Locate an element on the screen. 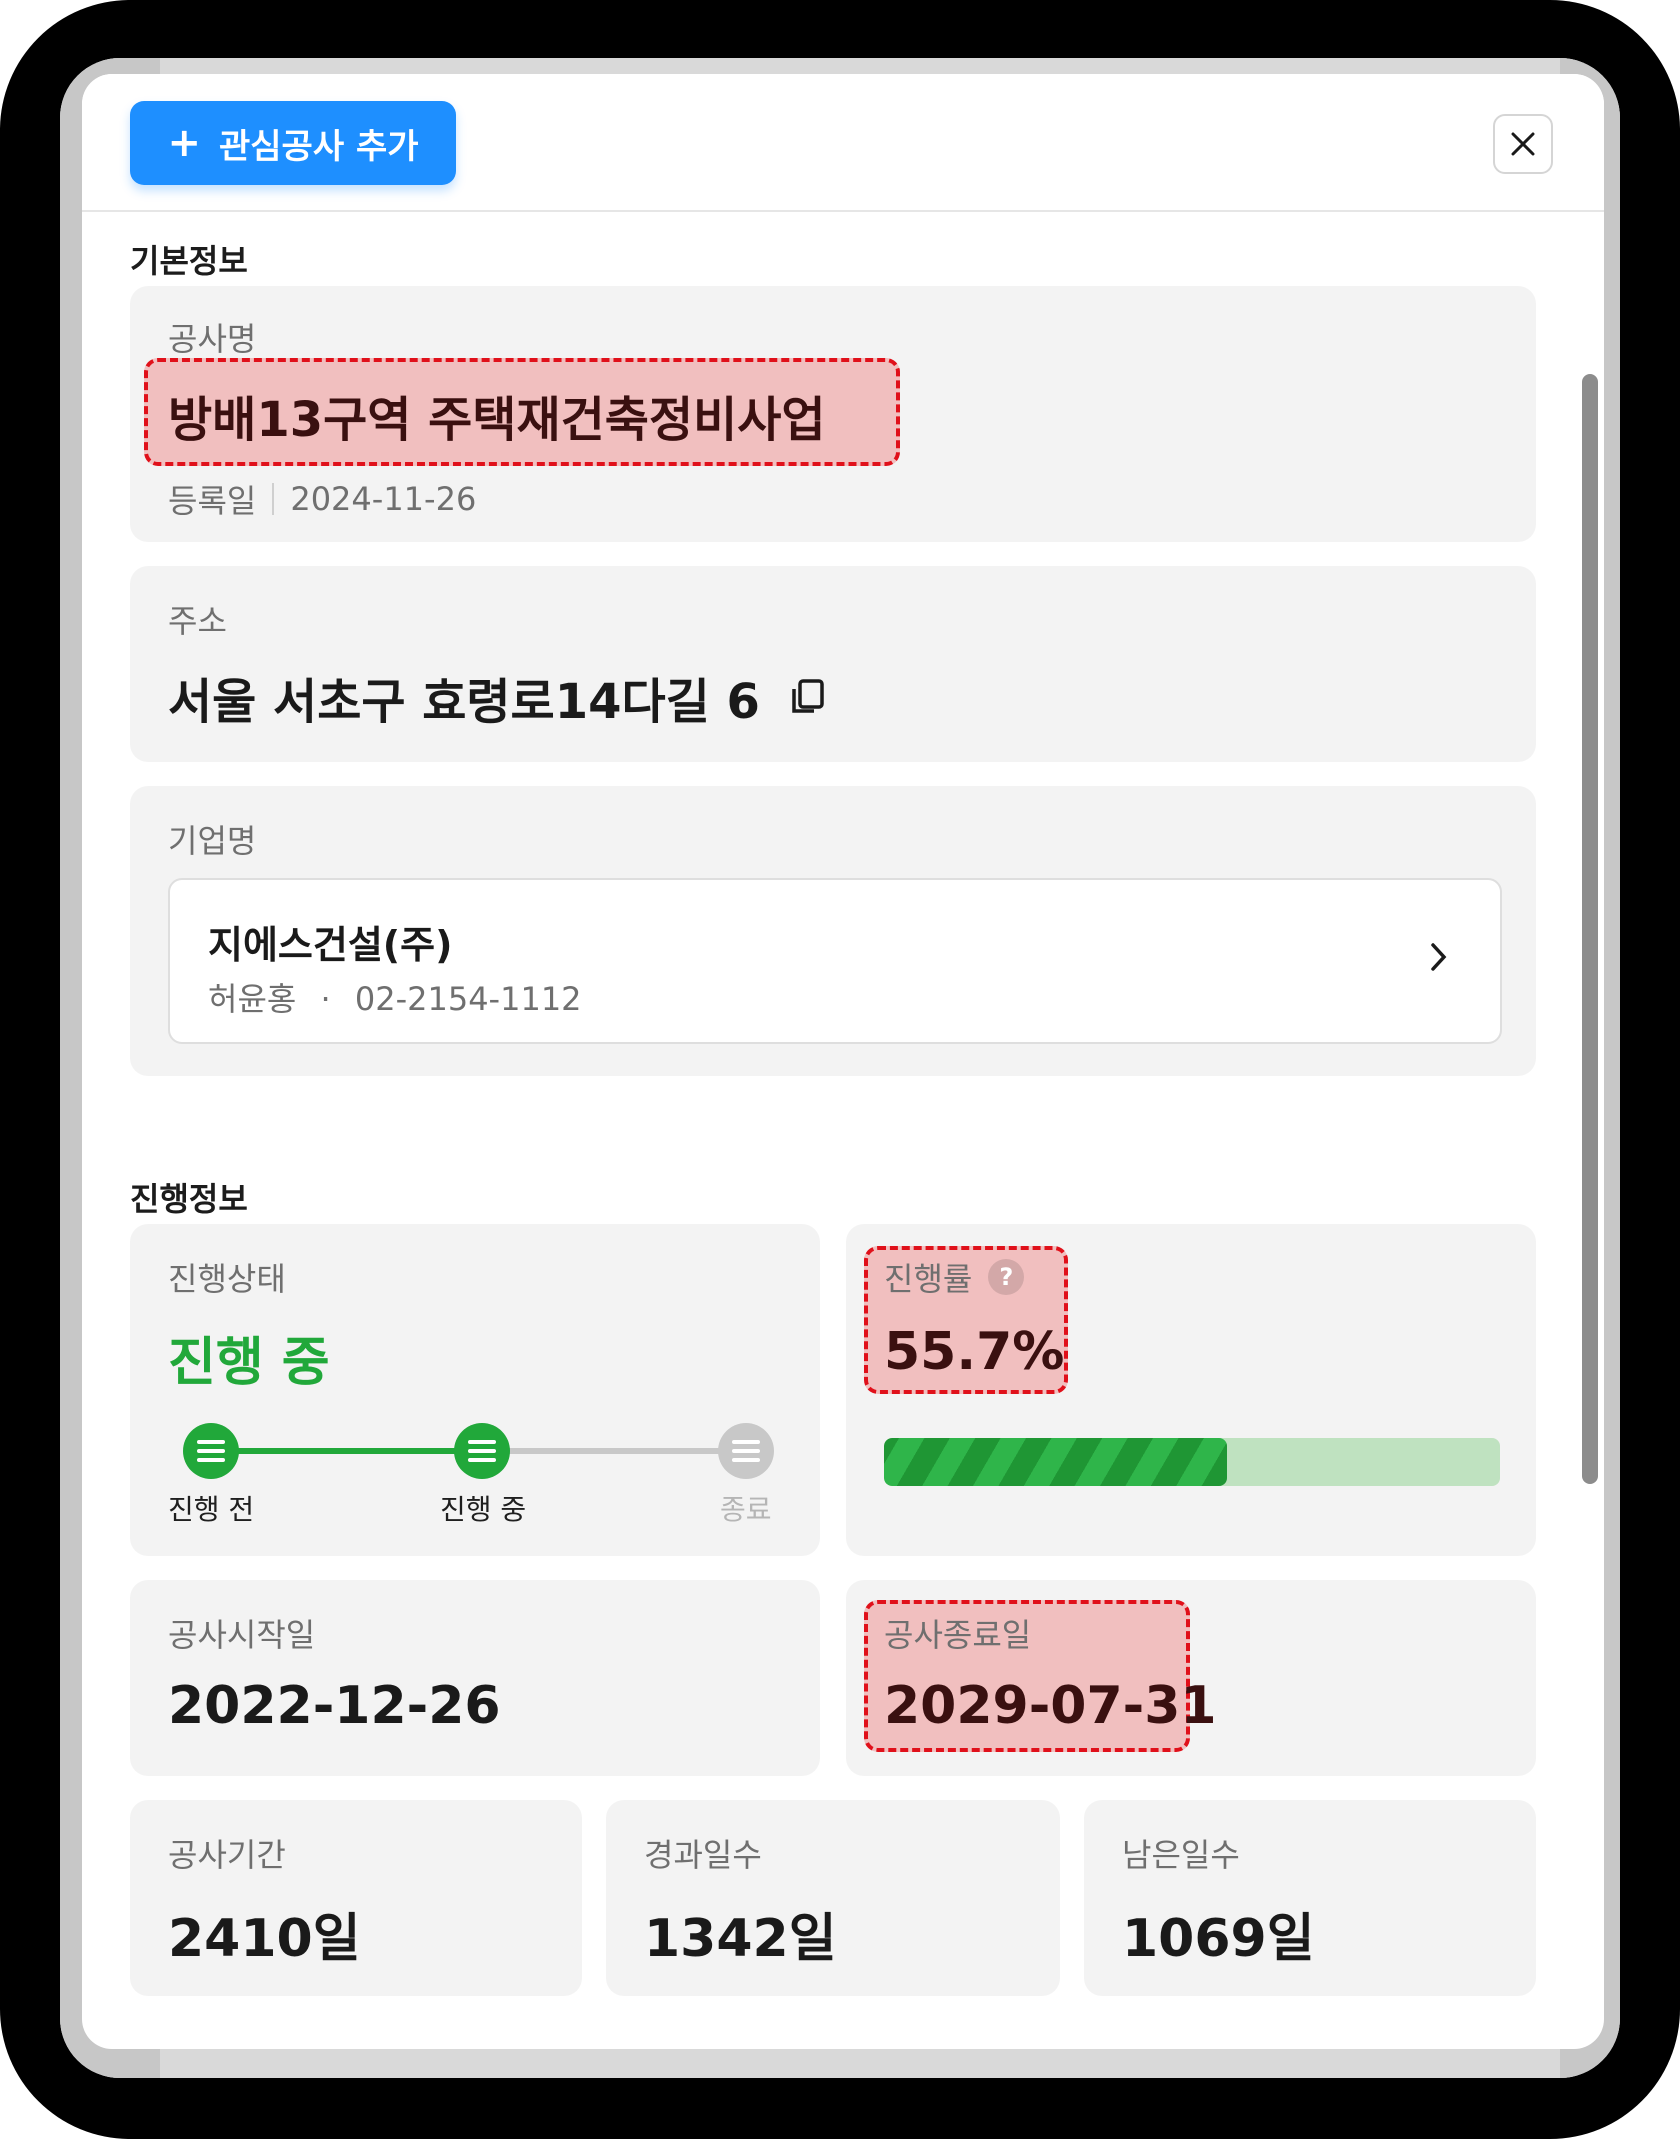  start-date-value: 2022-12-26 is located at coordinates (334, 1706).